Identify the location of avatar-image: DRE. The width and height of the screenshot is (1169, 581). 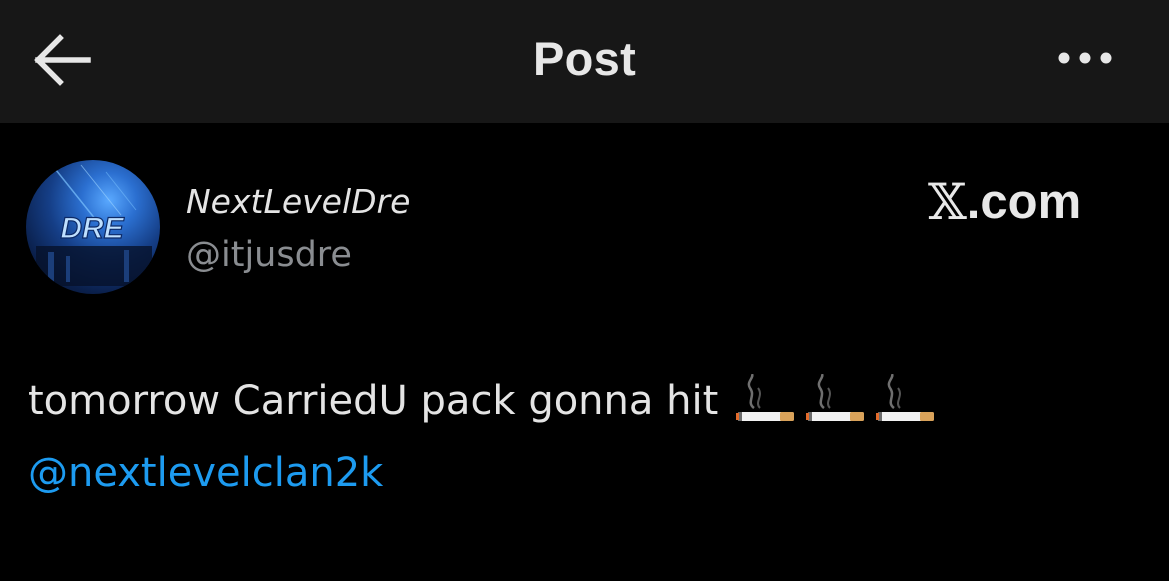
(94, 225).